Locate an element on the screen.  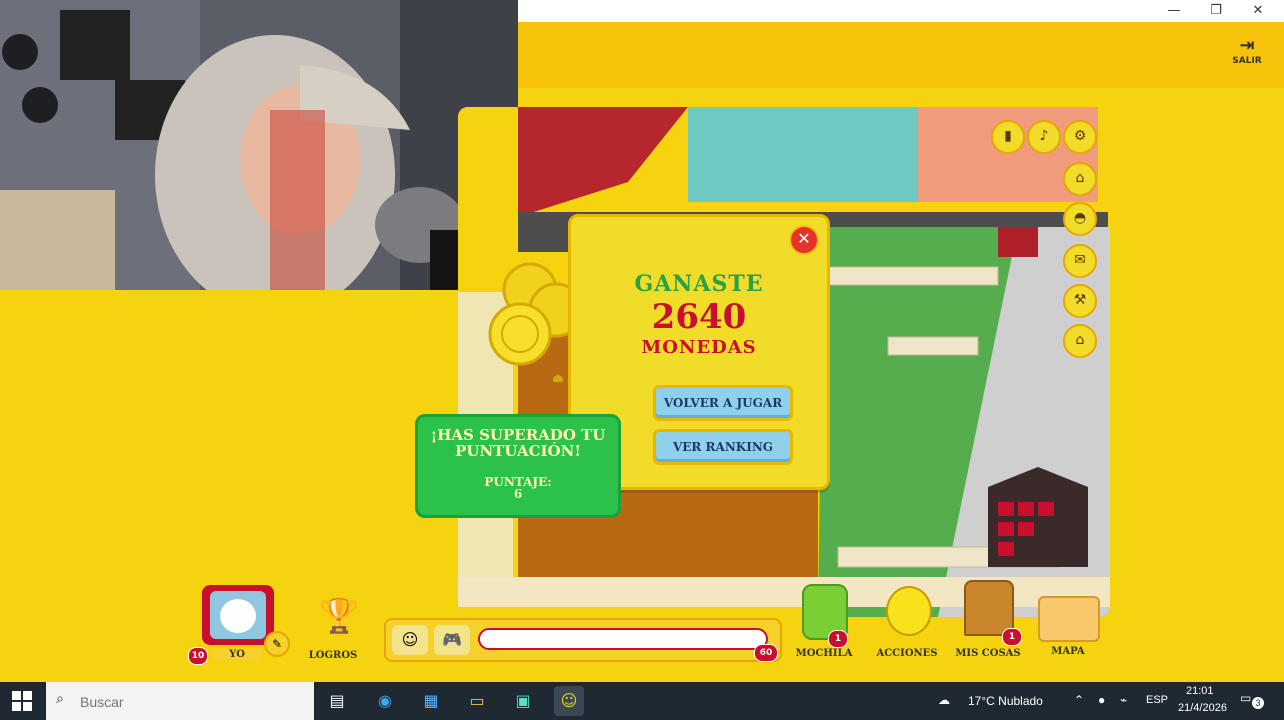
gamepad-icon: 🎮 is located at coordinates (452, 640).